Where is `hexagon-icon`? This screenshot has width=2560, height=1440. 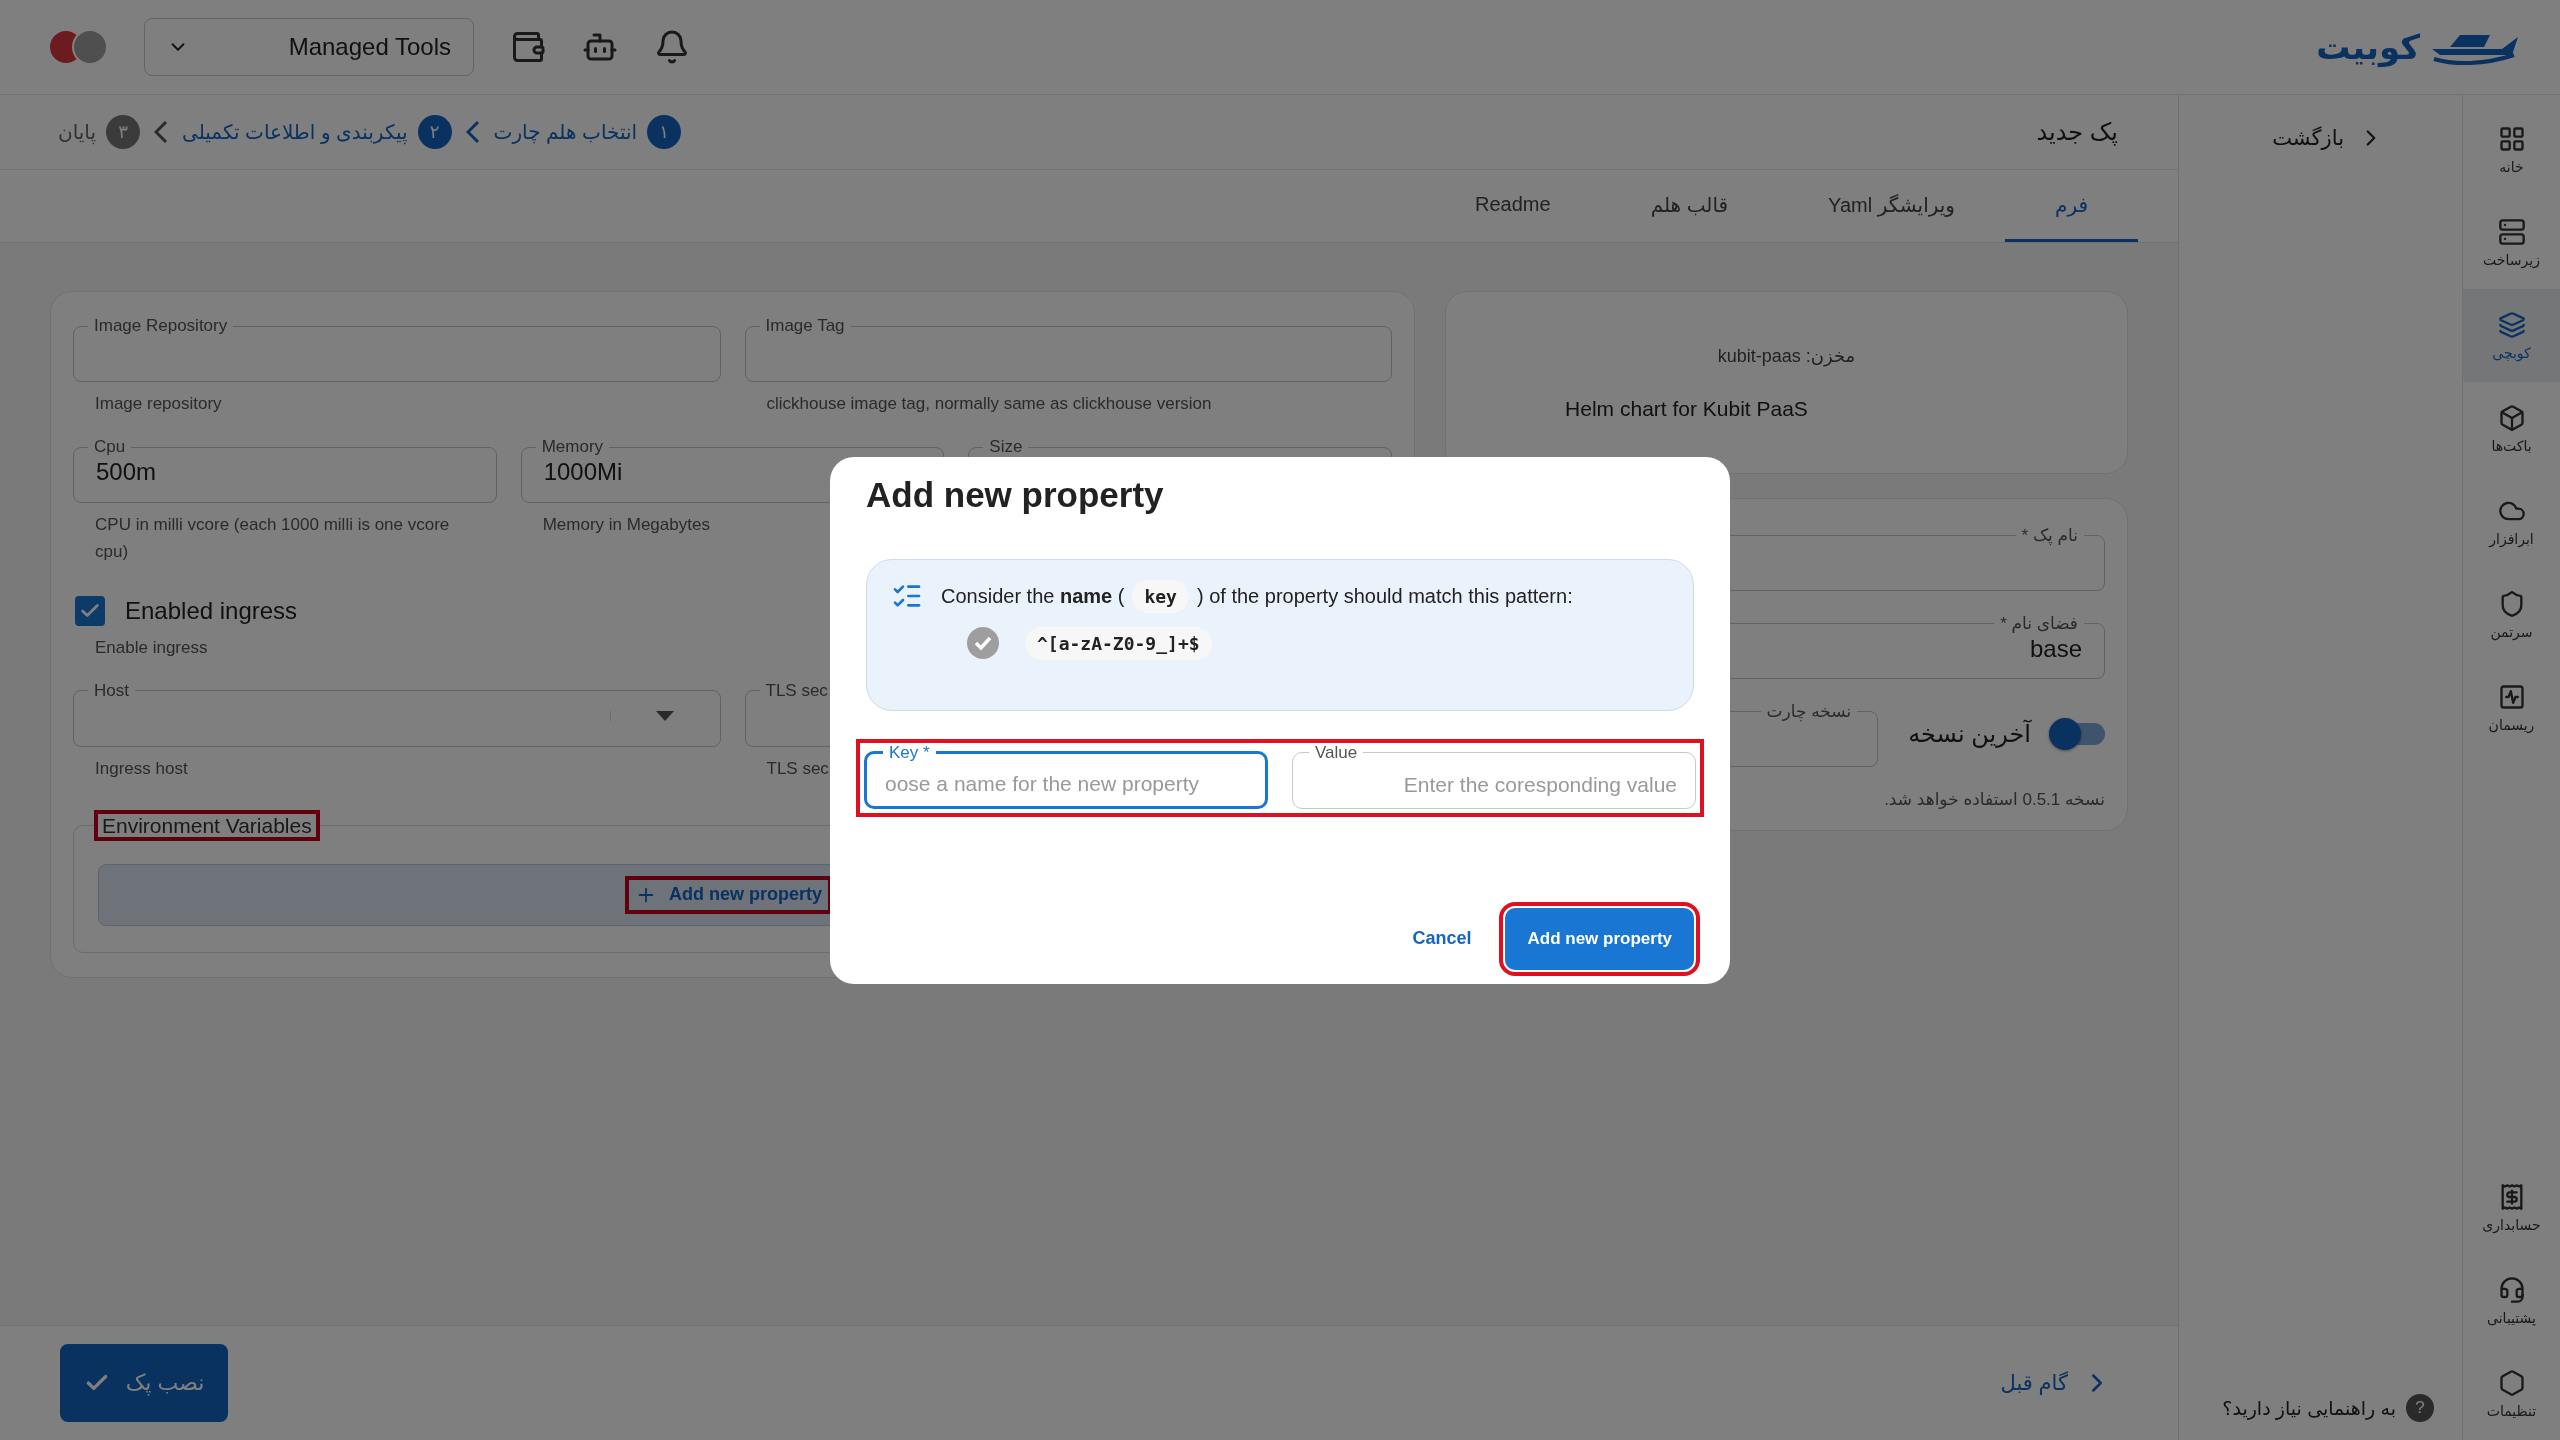 hexagon-icon is located at coordinates (2511, 1382).